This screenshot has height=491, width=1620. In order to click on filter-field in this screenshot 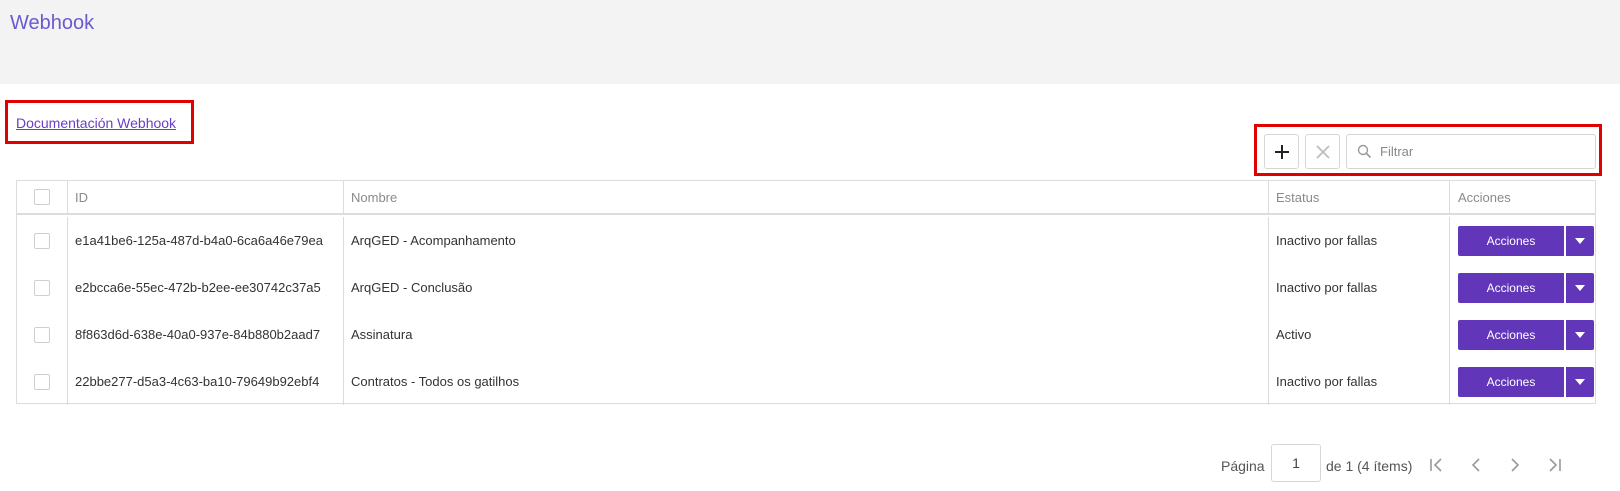, I will do `click(1471, 151)`.